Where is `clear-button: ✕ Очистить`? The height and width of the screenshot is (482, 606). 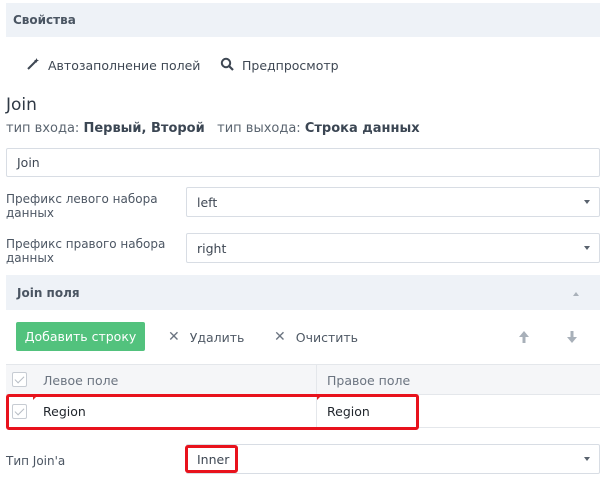
clear-button: ✕ Очистить is located at coordinates (316, 337).